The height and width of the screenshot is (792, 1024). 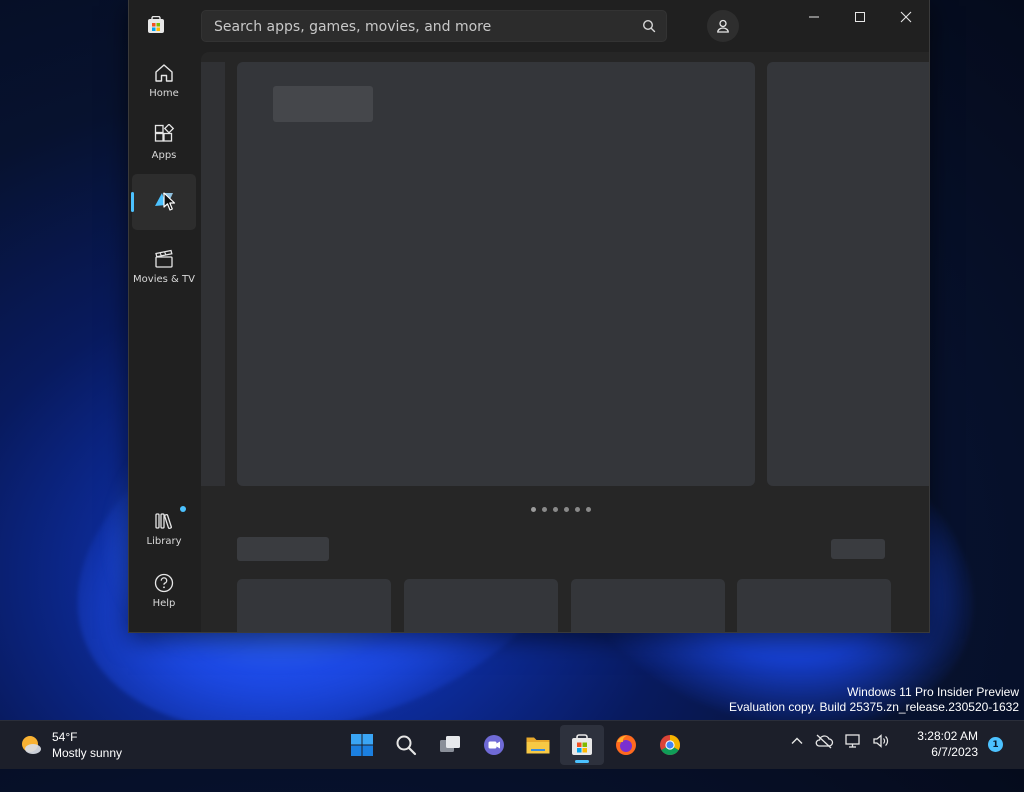 I want to click on firefox-icon, so click(x=626, y=745).